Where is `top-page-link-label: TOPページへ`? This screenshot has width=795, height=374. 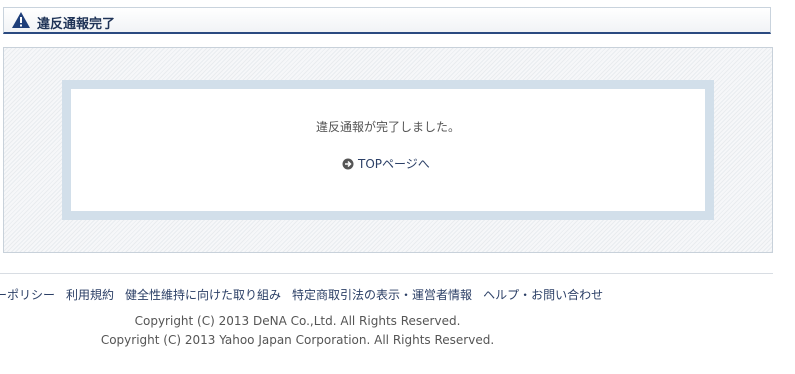 top-page-link-label: TOPページへ is located at coordinates (394, 164).